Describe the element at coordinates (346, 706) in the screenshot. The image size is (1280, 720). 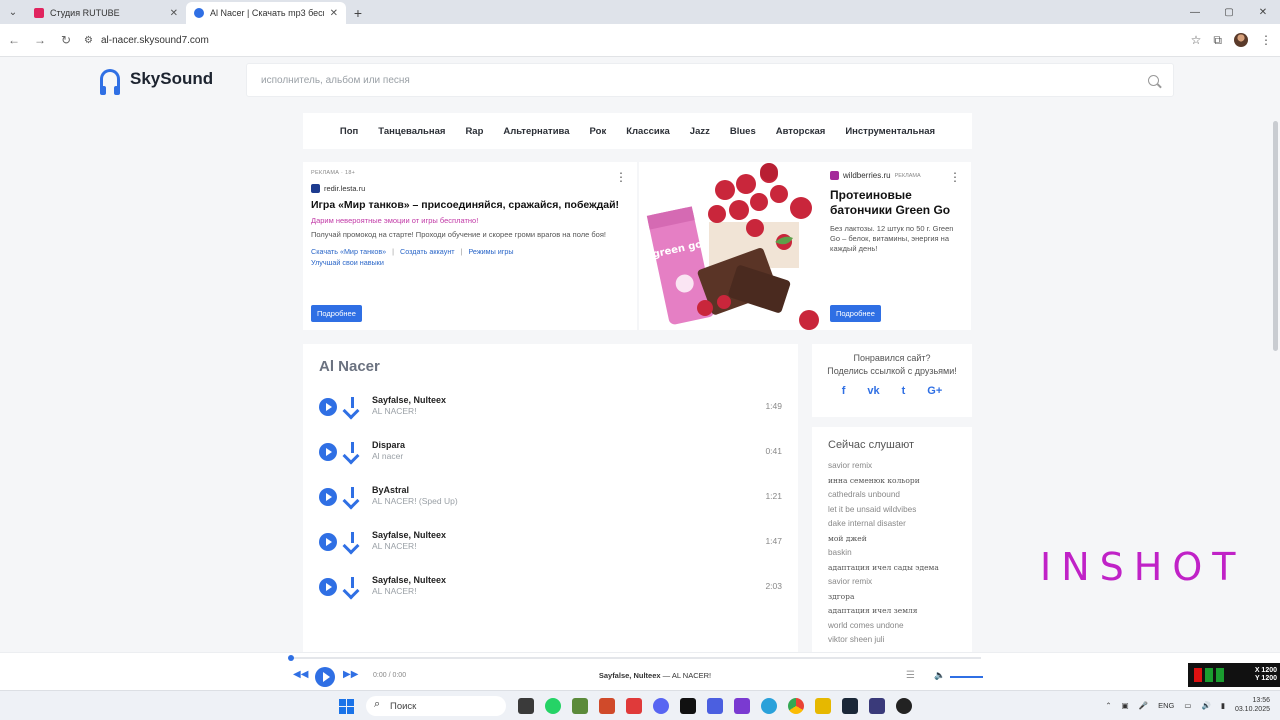
I see `windows-start-icon` at that location.